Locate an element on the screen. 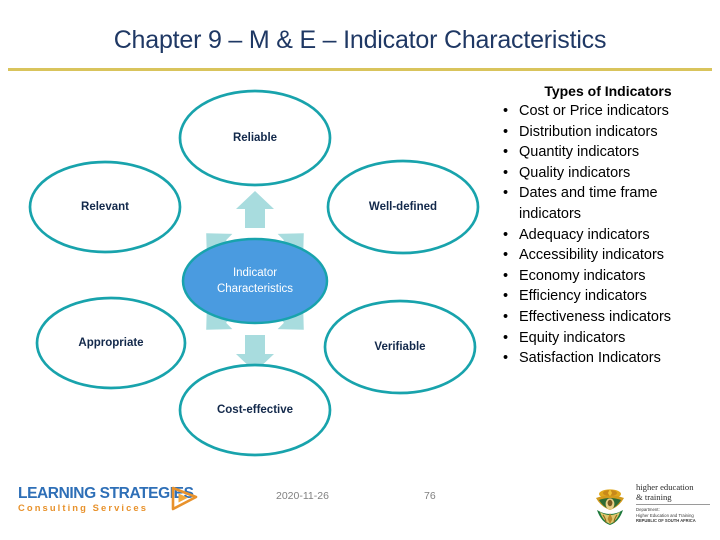 The image size is (720, 540). diagram-node-label: Cost-effective is located at coordinates (255, 410).